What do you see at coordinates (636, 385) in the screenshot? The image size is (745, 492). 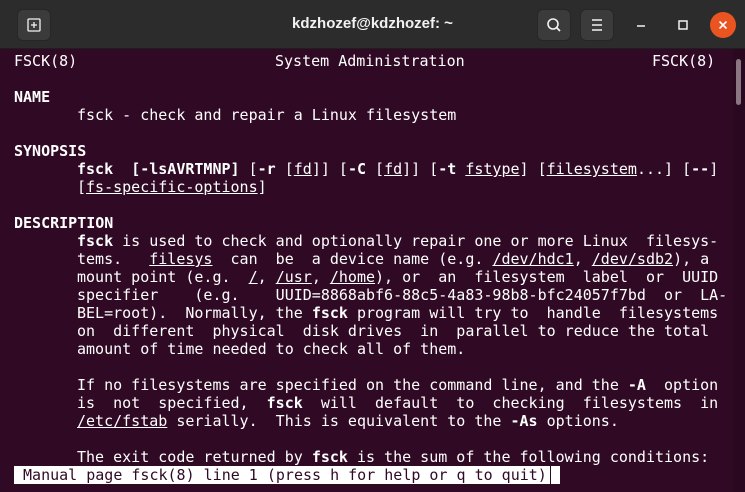 I see `bold-term: -A` at bounding box center [636, 385].